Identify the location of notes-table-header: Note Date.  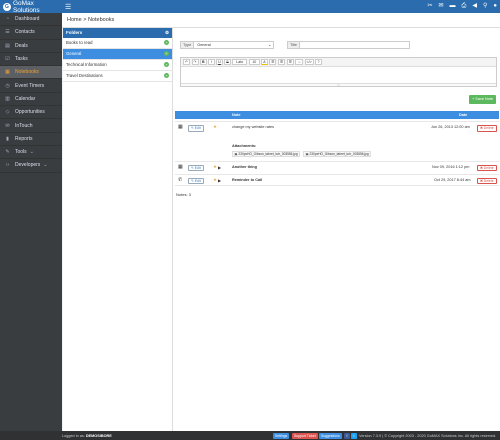
(337, 115).